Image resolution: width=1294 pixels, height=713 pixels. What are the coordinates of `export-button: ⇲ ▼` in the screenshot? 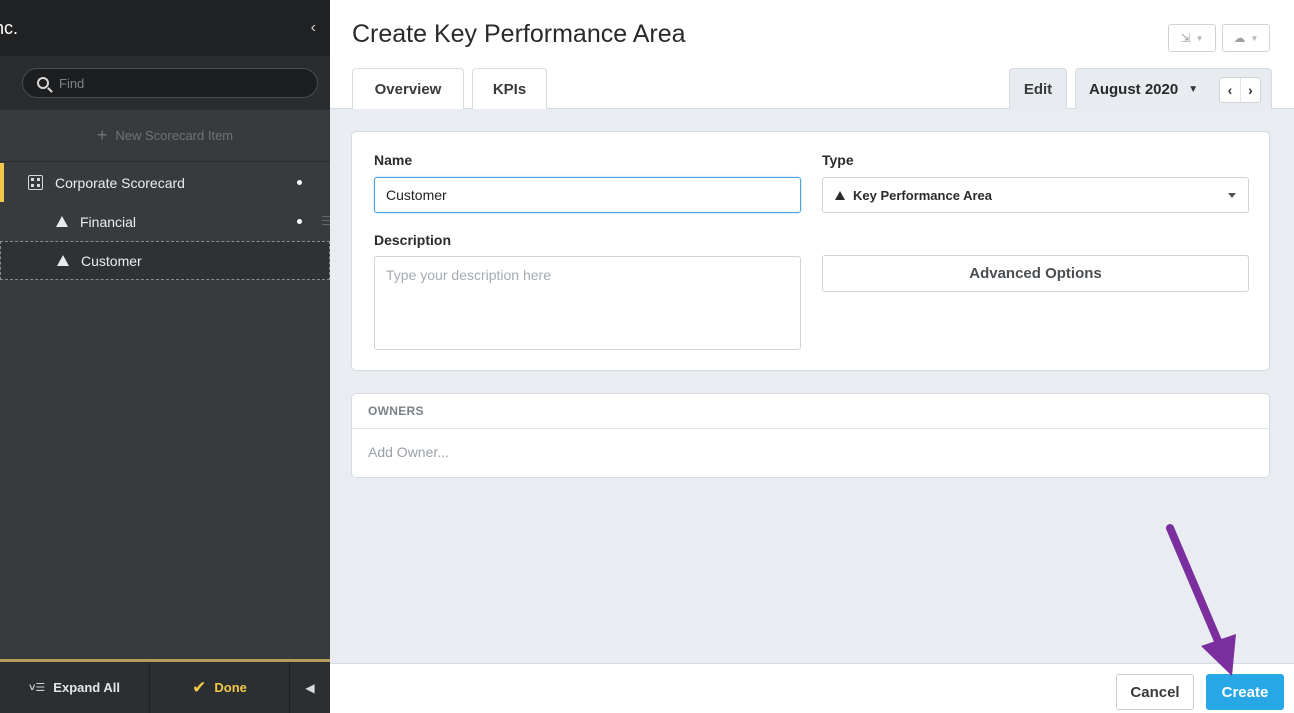 It's located at (1192, 38).